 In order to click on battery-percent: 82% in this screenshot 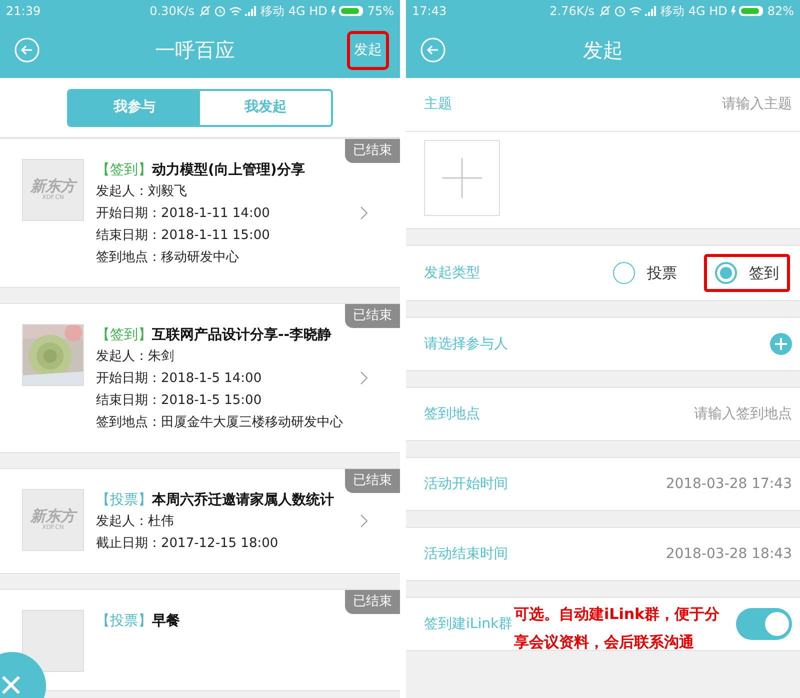, I will do `click(780, 11)`.